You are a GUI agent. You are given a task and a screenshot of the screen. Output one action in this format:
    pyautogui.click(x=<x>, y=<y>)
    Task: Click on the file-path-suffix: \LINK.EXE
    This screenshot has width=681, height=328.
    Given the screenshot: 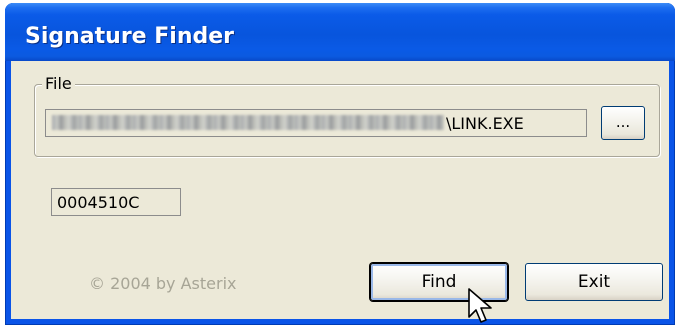 What is the action you would take?
    pyautogui.click(x=485, y=123)
    